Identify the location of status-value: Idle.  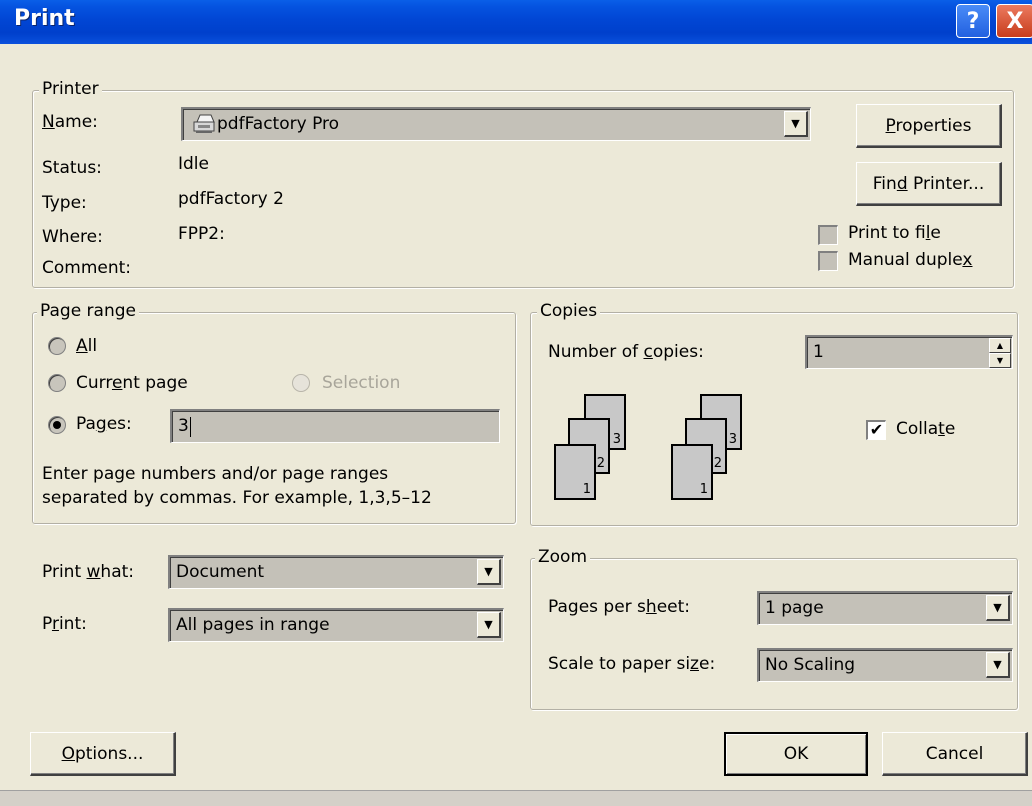
(193, 164).